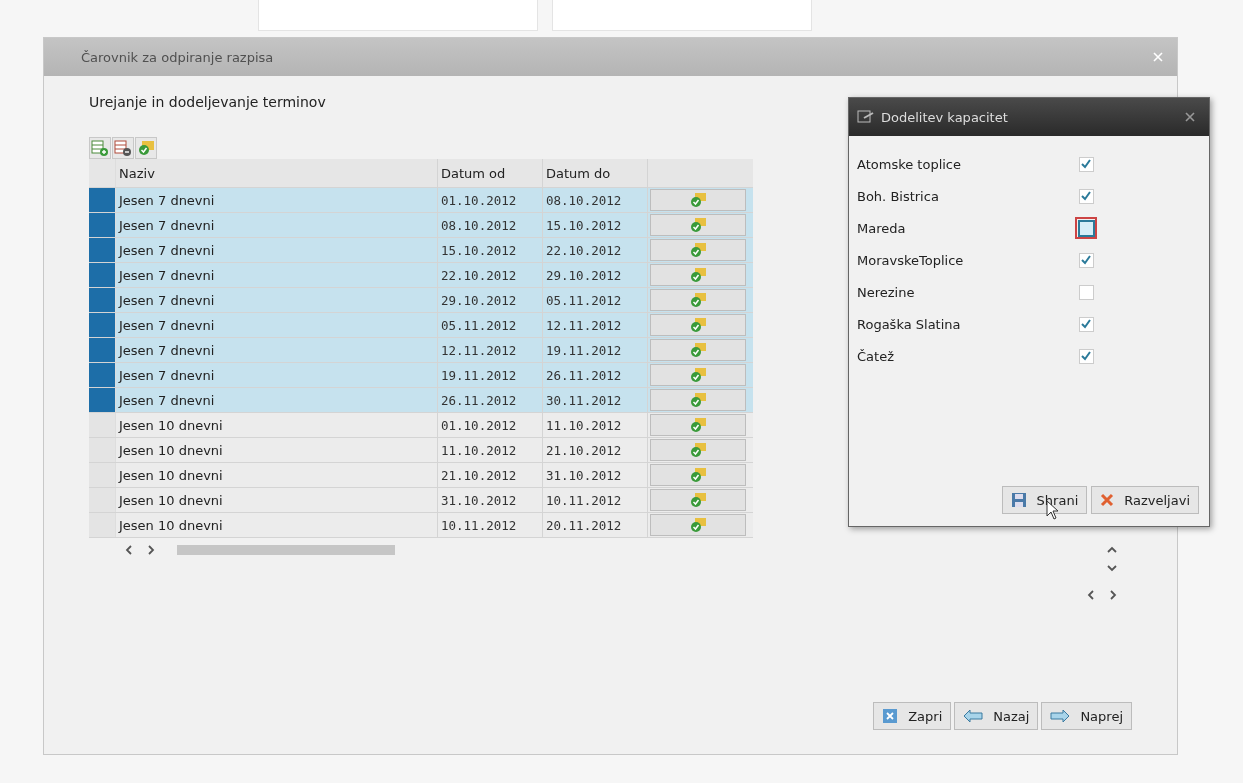 This screenshot has height=783, width=1243. I want to click on add-row-button, so click(100, 148).